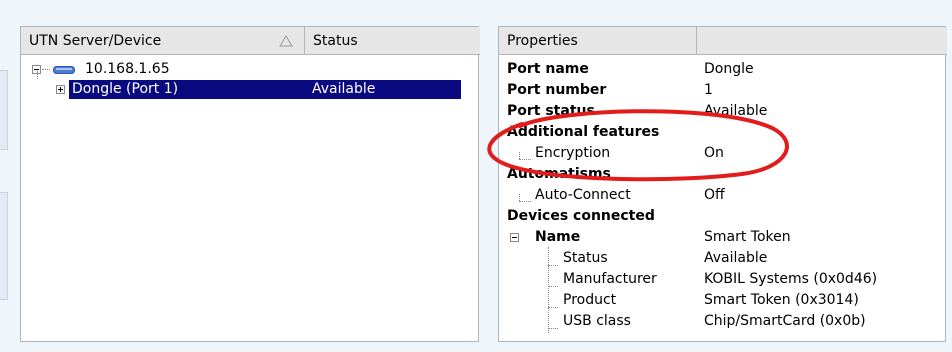 The width and height of the screenshot is (952, 352). Describe the element at coordinates (729, 69) in the screenshot. I see `property-value: Dongle` at that location.